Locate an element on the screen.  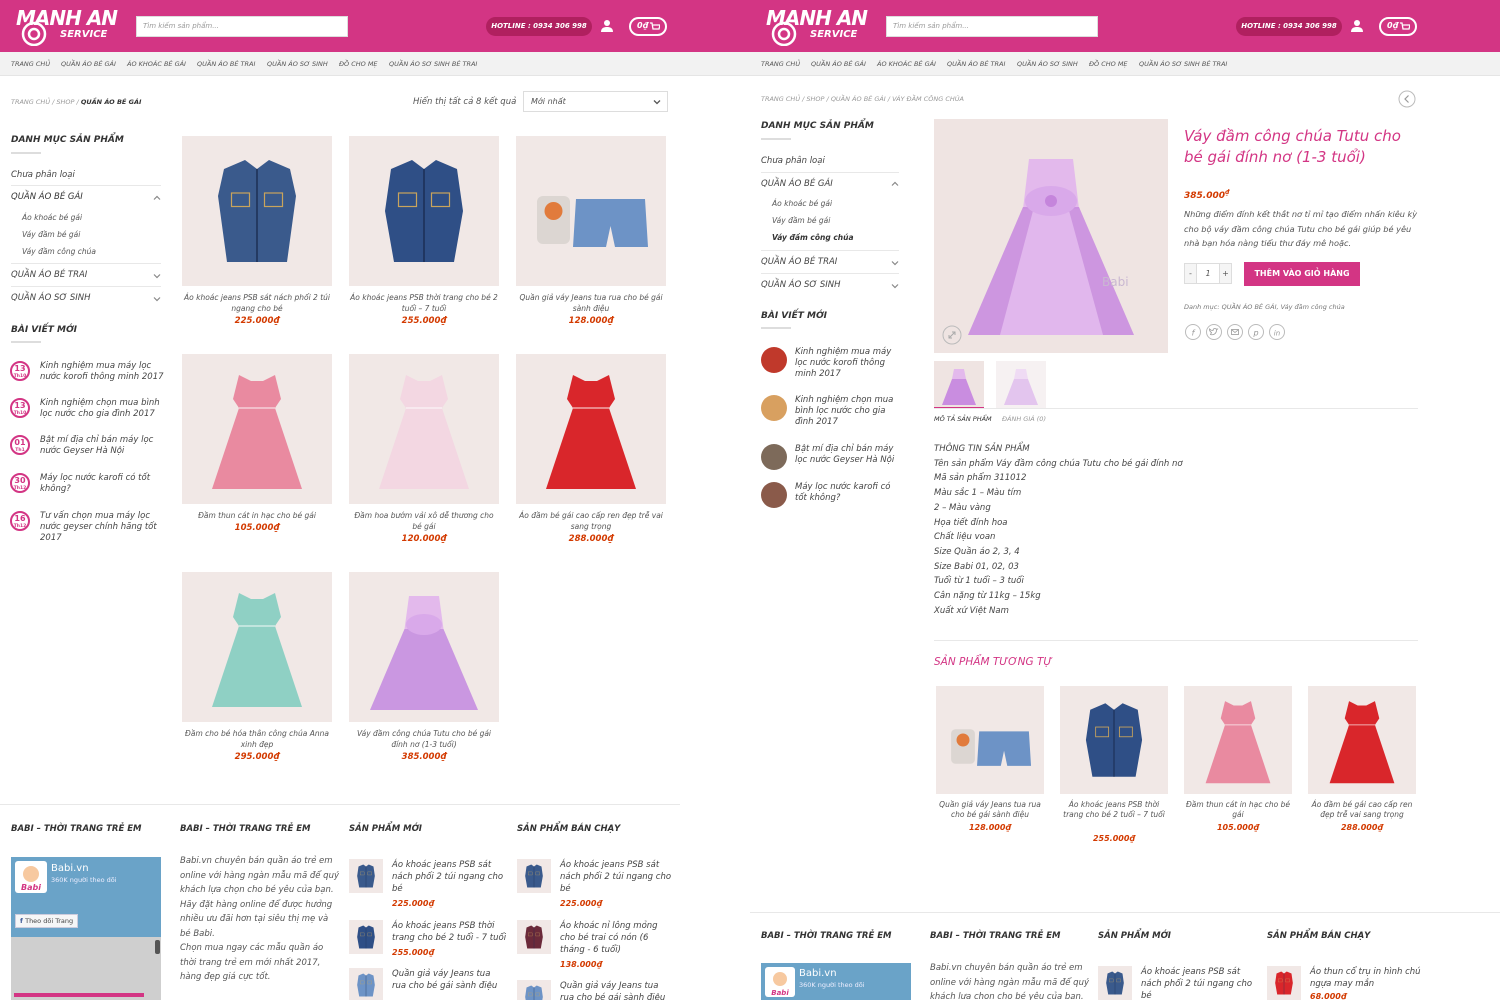
facebook-follow-button: f Theo dõi Trang is located at coordinates (47, 921).